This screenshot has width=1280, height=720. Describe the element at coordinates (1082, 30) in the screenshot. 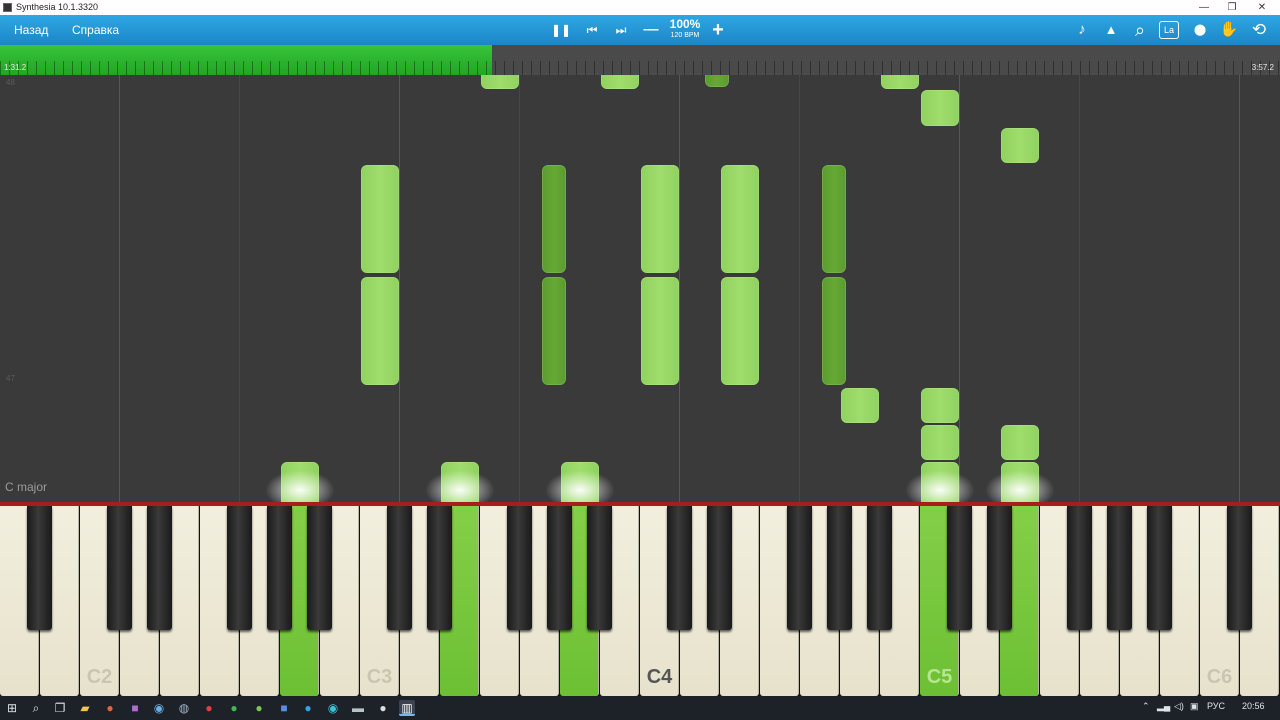

I see `music-note-icon: ♪` at that location.